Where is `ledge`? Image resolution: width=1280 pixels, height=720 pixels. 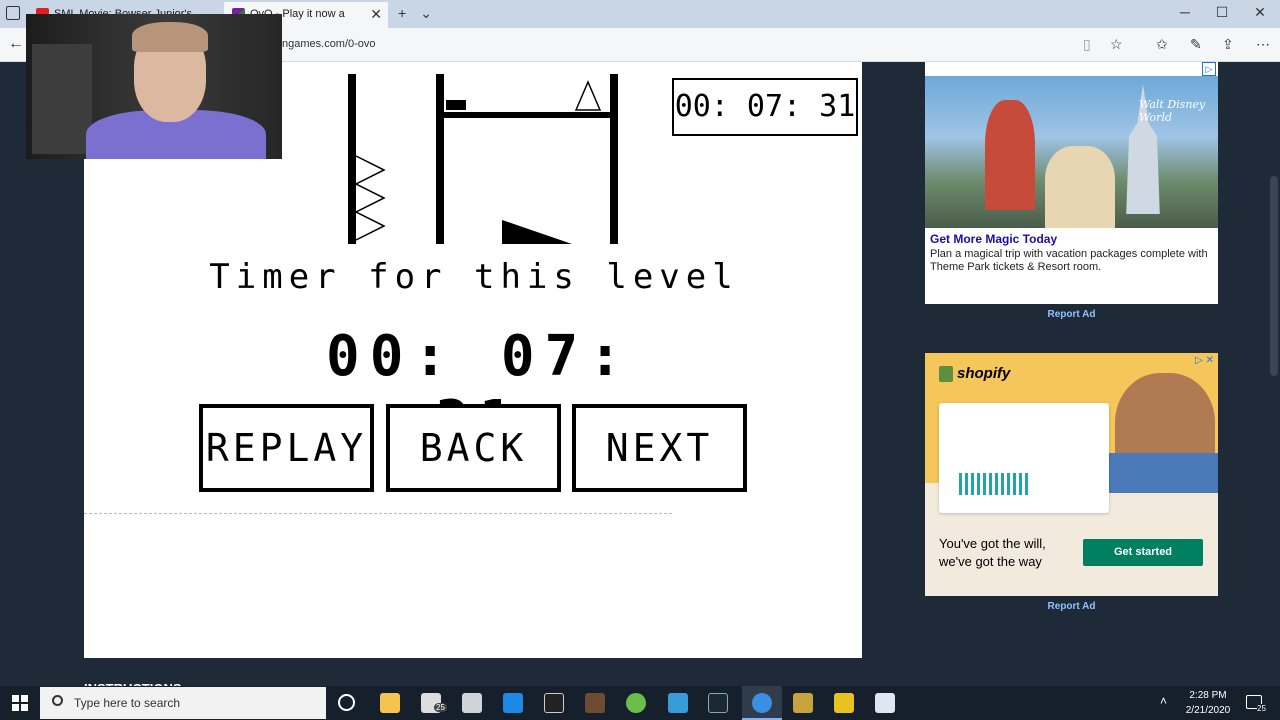
ledge is located at coordinates (527, 115).